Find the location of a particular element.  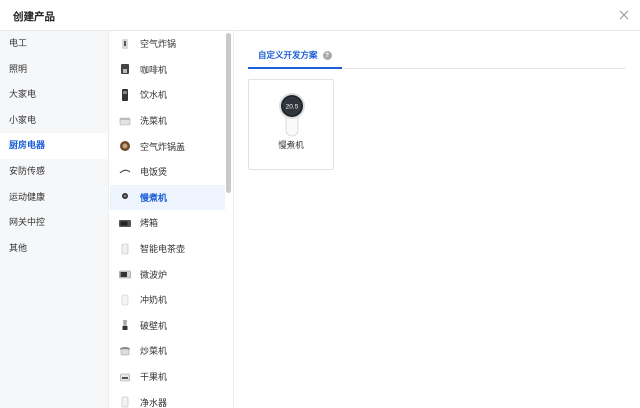

product-item-cooking-robot: 炒菜机 is located at coordinates (167, 351).